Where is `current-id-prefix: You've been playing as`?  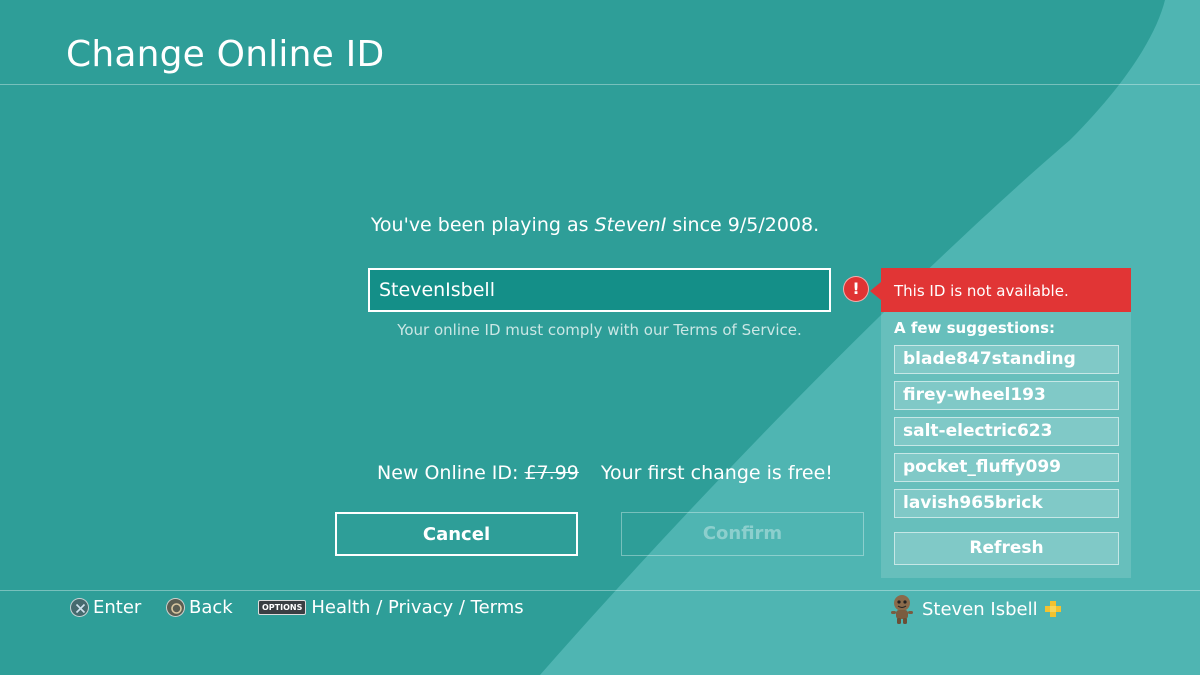
current-id-prefix: You've been playing as is located at coordinates (482, 225).